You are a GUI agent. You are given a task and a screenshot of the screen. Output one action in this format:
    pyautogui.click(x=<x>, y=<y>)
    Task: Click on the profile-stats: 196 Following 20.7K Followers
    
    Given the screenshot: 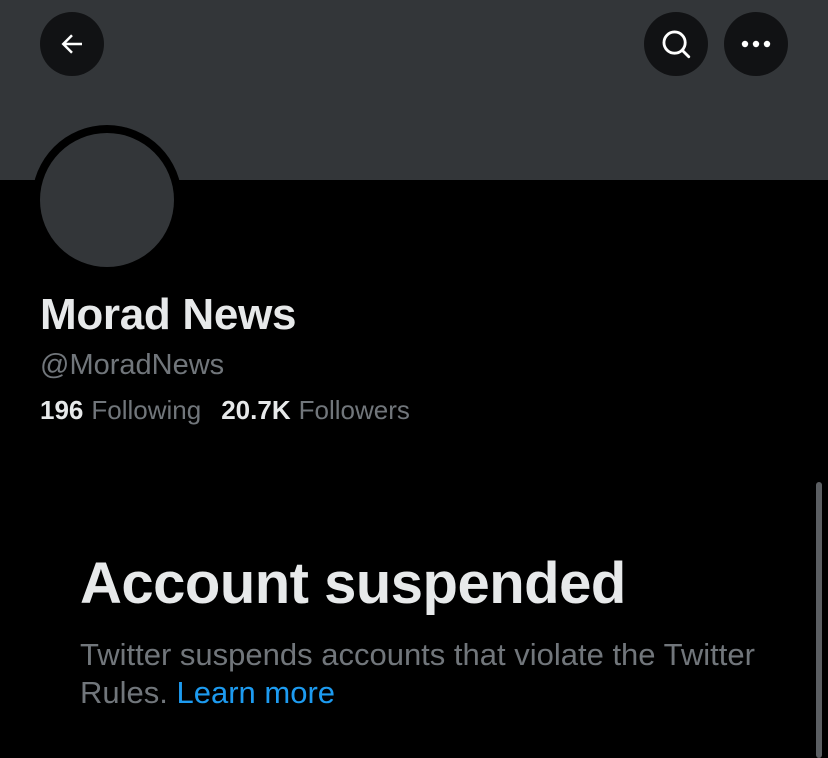 What is the action you would take?
    pyautogui.click(x=225, y=410)
    